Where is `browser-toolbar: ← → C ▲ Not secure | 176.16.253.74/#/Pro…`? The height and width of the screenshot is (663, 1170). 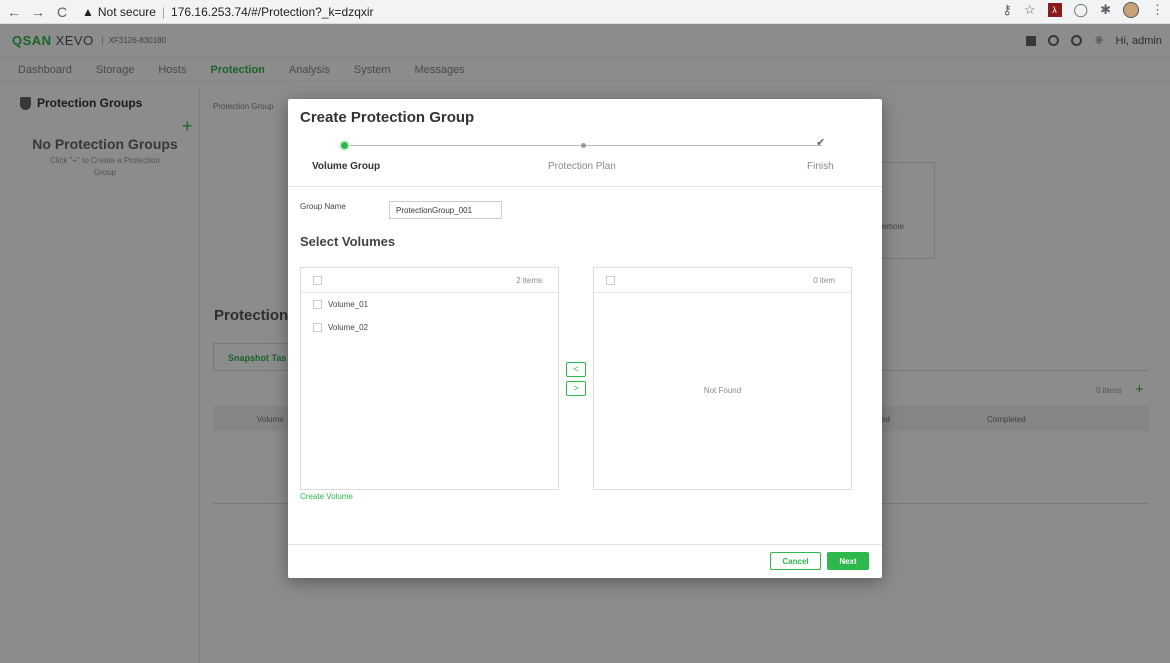
browser-toolbar: ← → C ▲ Not secure | 176.16.253.74/#/Pro… is located at coordinates (585, 12).